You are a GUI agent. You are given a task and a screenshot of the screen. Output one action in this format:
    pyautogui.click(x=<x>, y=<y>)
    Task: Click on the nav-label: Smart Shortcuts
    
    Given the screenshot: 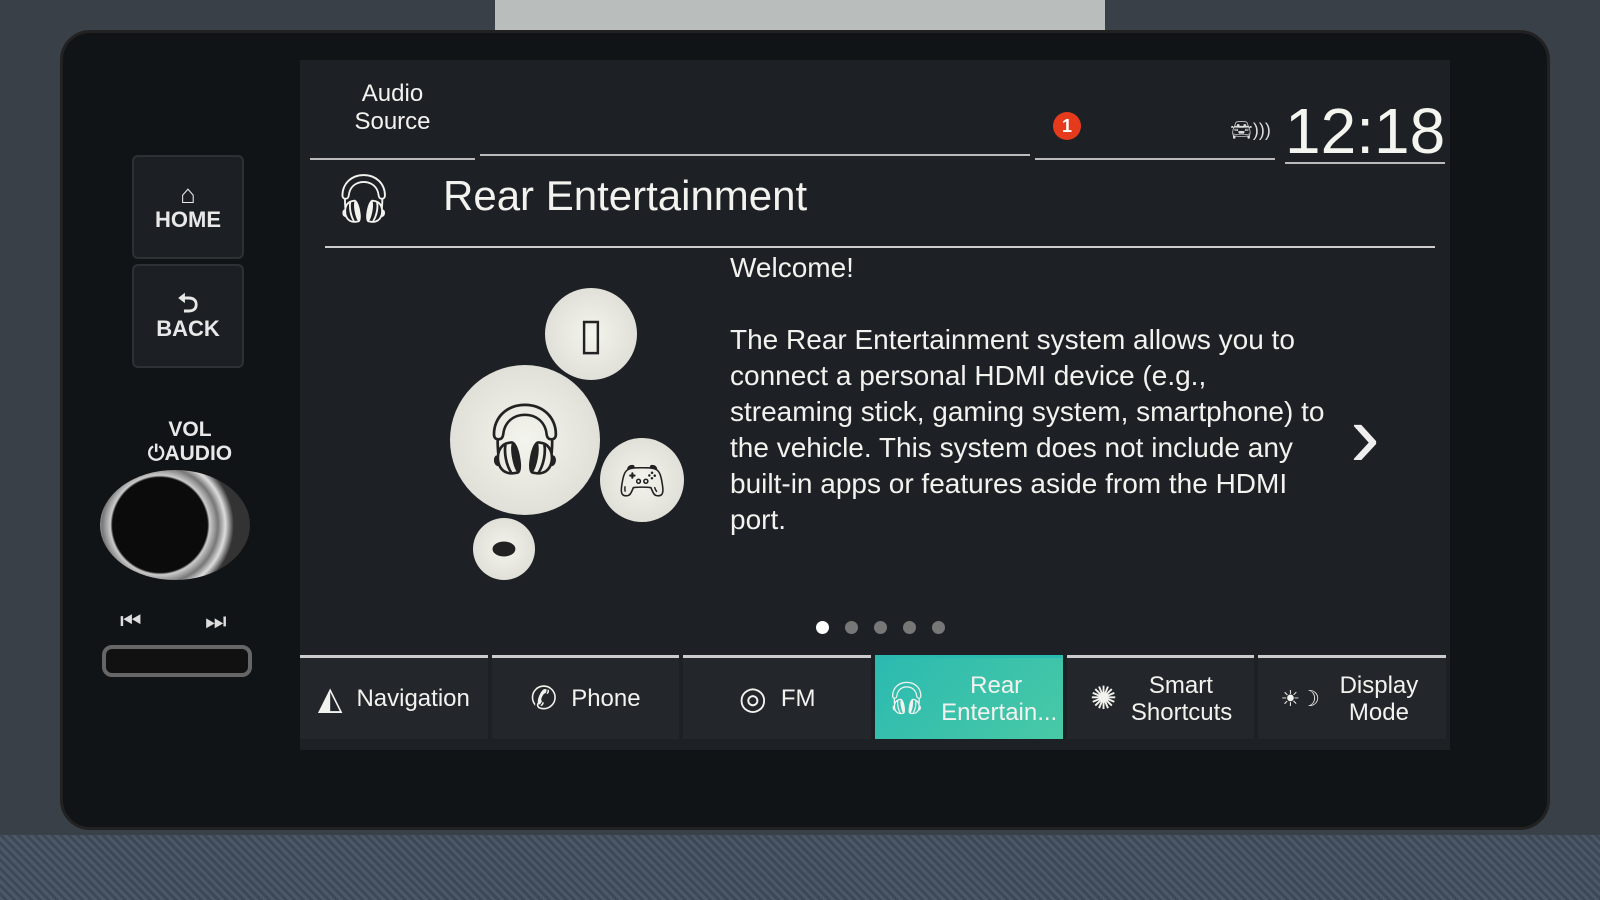 What is the action you would take?
    pyautogui.click(x=1181, y=698)
    